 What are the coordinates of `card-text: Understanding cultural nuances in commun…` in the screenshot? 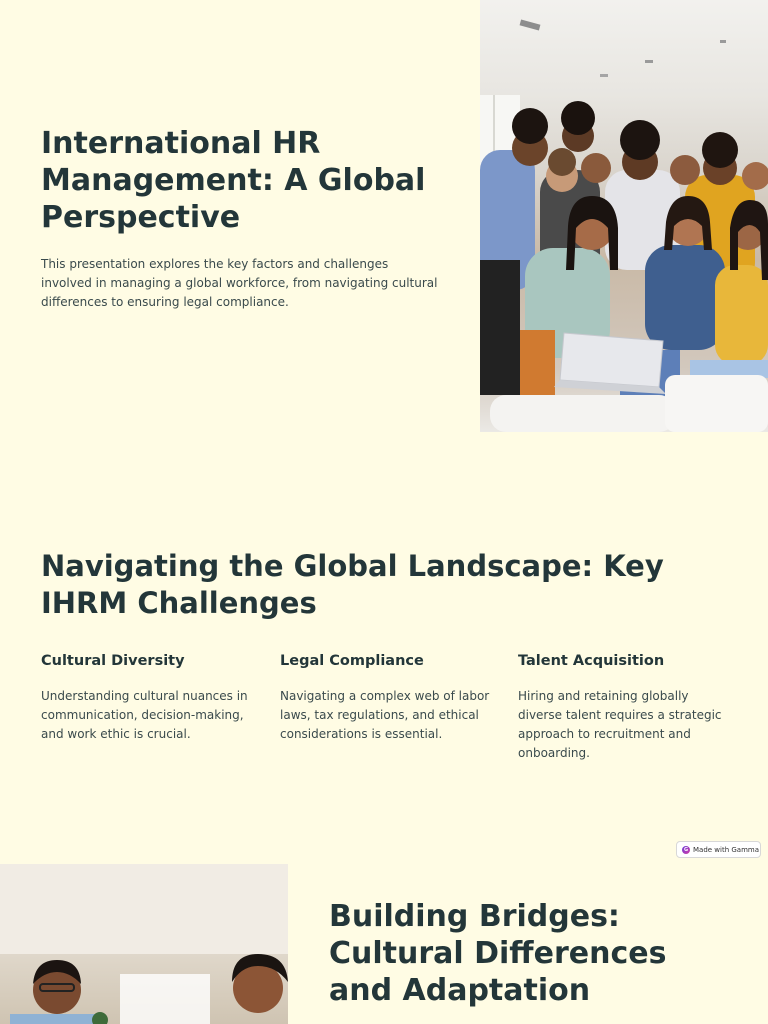 It's located at (144, 715).